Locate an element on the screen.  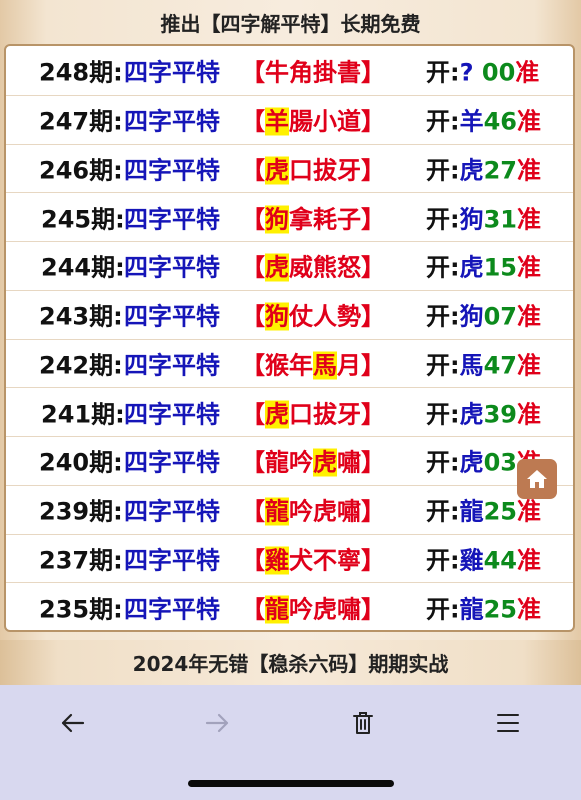
delete-button is located at coordinates (363, 723).